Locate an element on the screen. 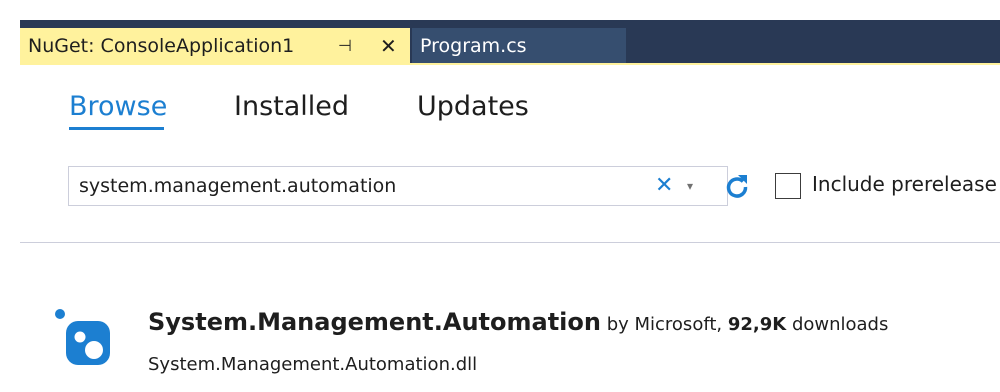  refresh-icon is located at coordinates (737, 186).